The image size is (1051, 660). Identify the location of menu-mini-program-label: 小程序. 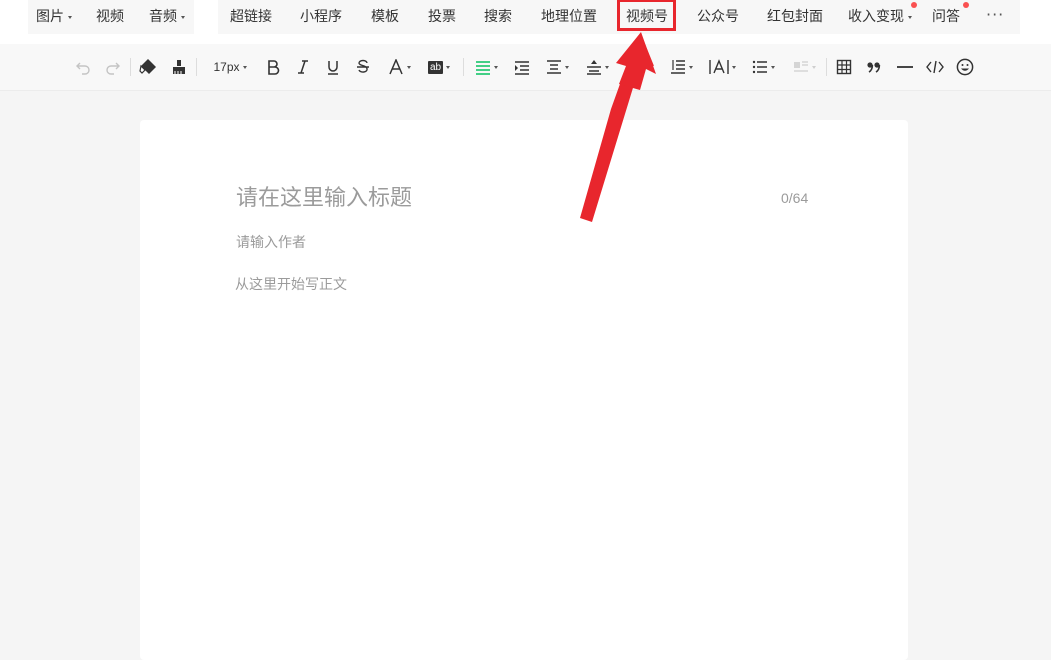
(321, 17).